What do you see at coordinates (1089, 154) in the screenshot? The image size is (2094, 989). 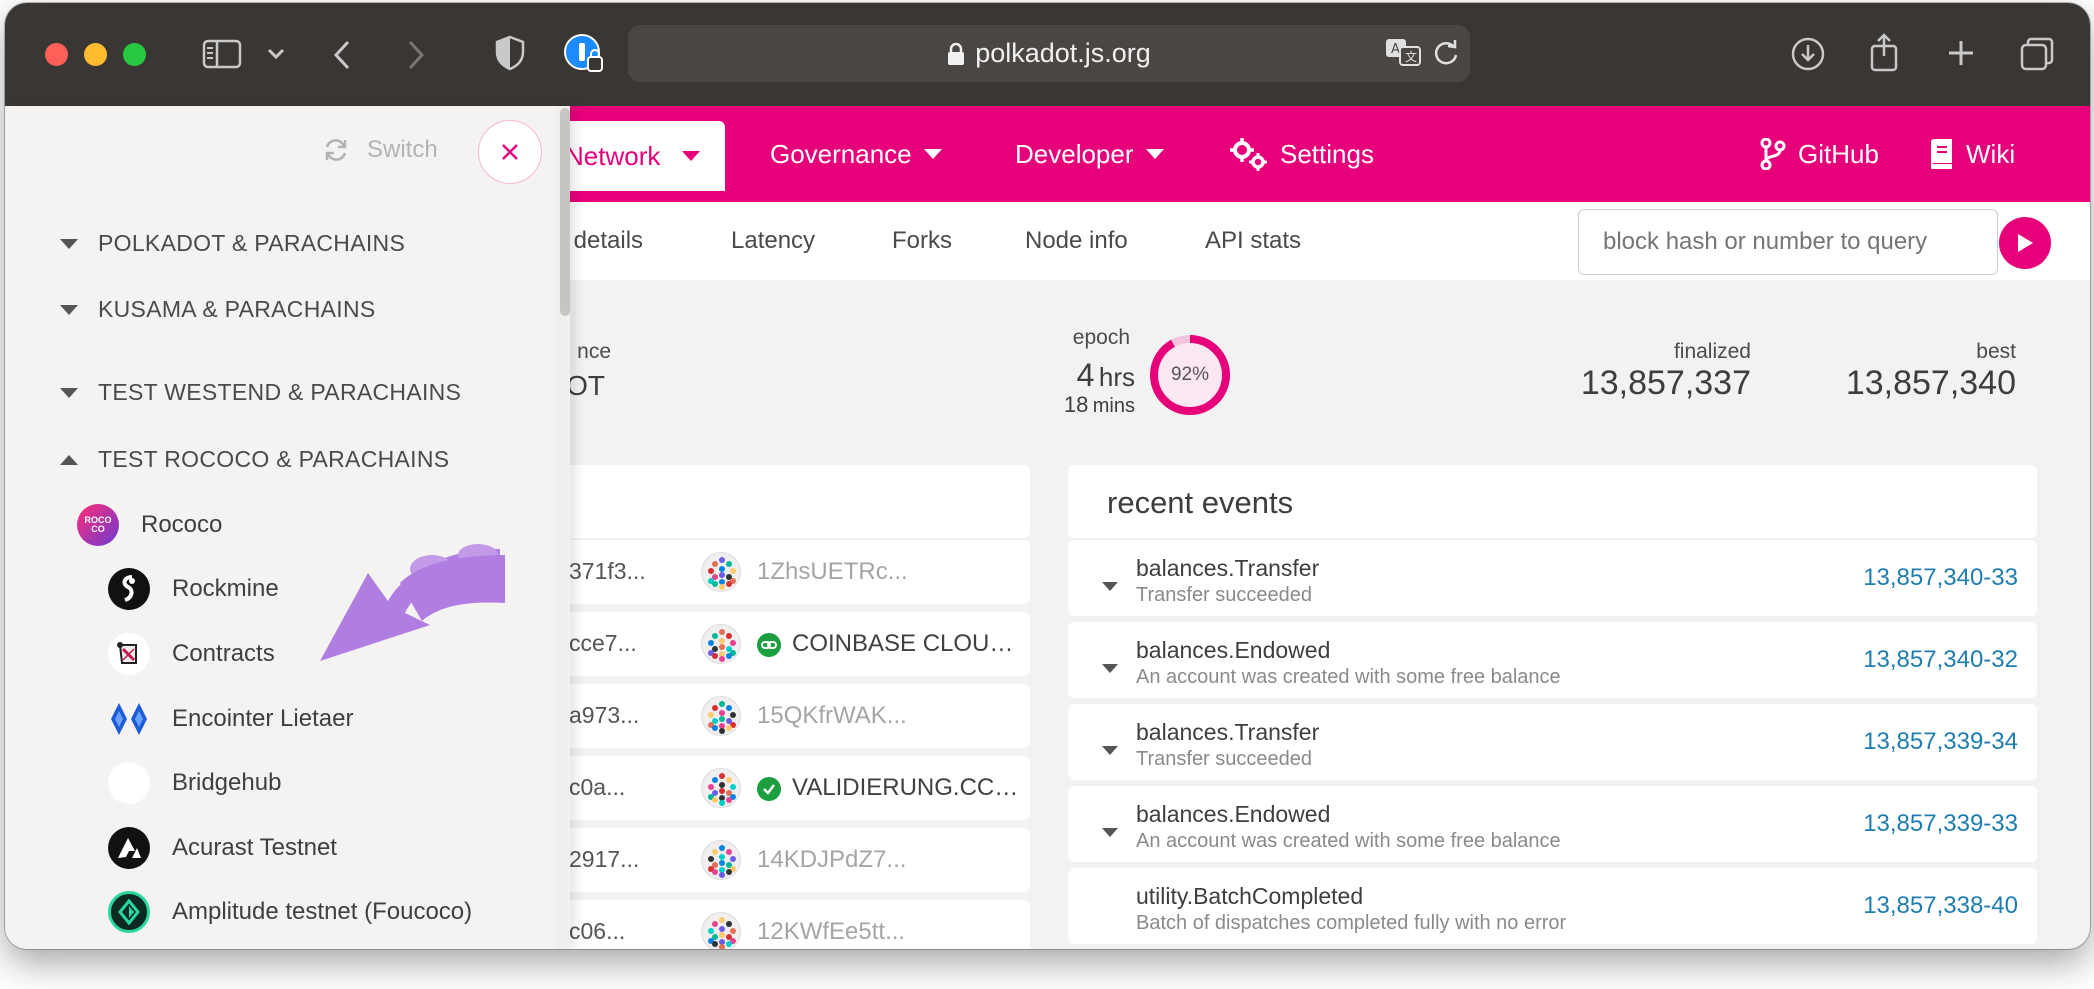 I see `nav-developer-menu: Developer` at bounding box center [1089, 154].